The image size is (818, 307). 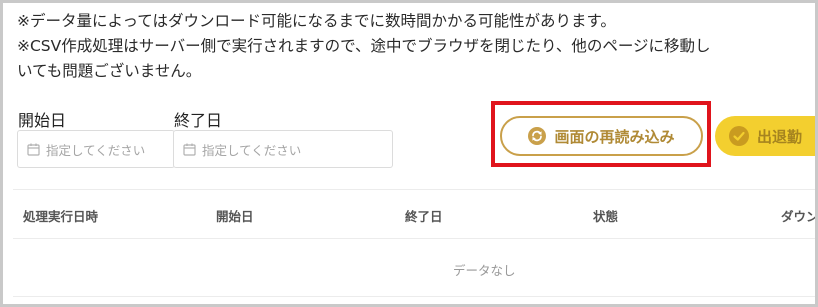 I want to click on check-circle-icon, so click(x=739, y=136).